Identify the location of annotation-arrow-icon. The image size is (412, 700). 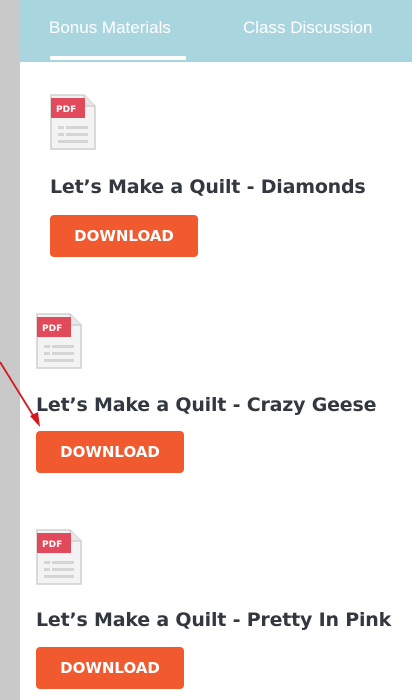
(20, 394).